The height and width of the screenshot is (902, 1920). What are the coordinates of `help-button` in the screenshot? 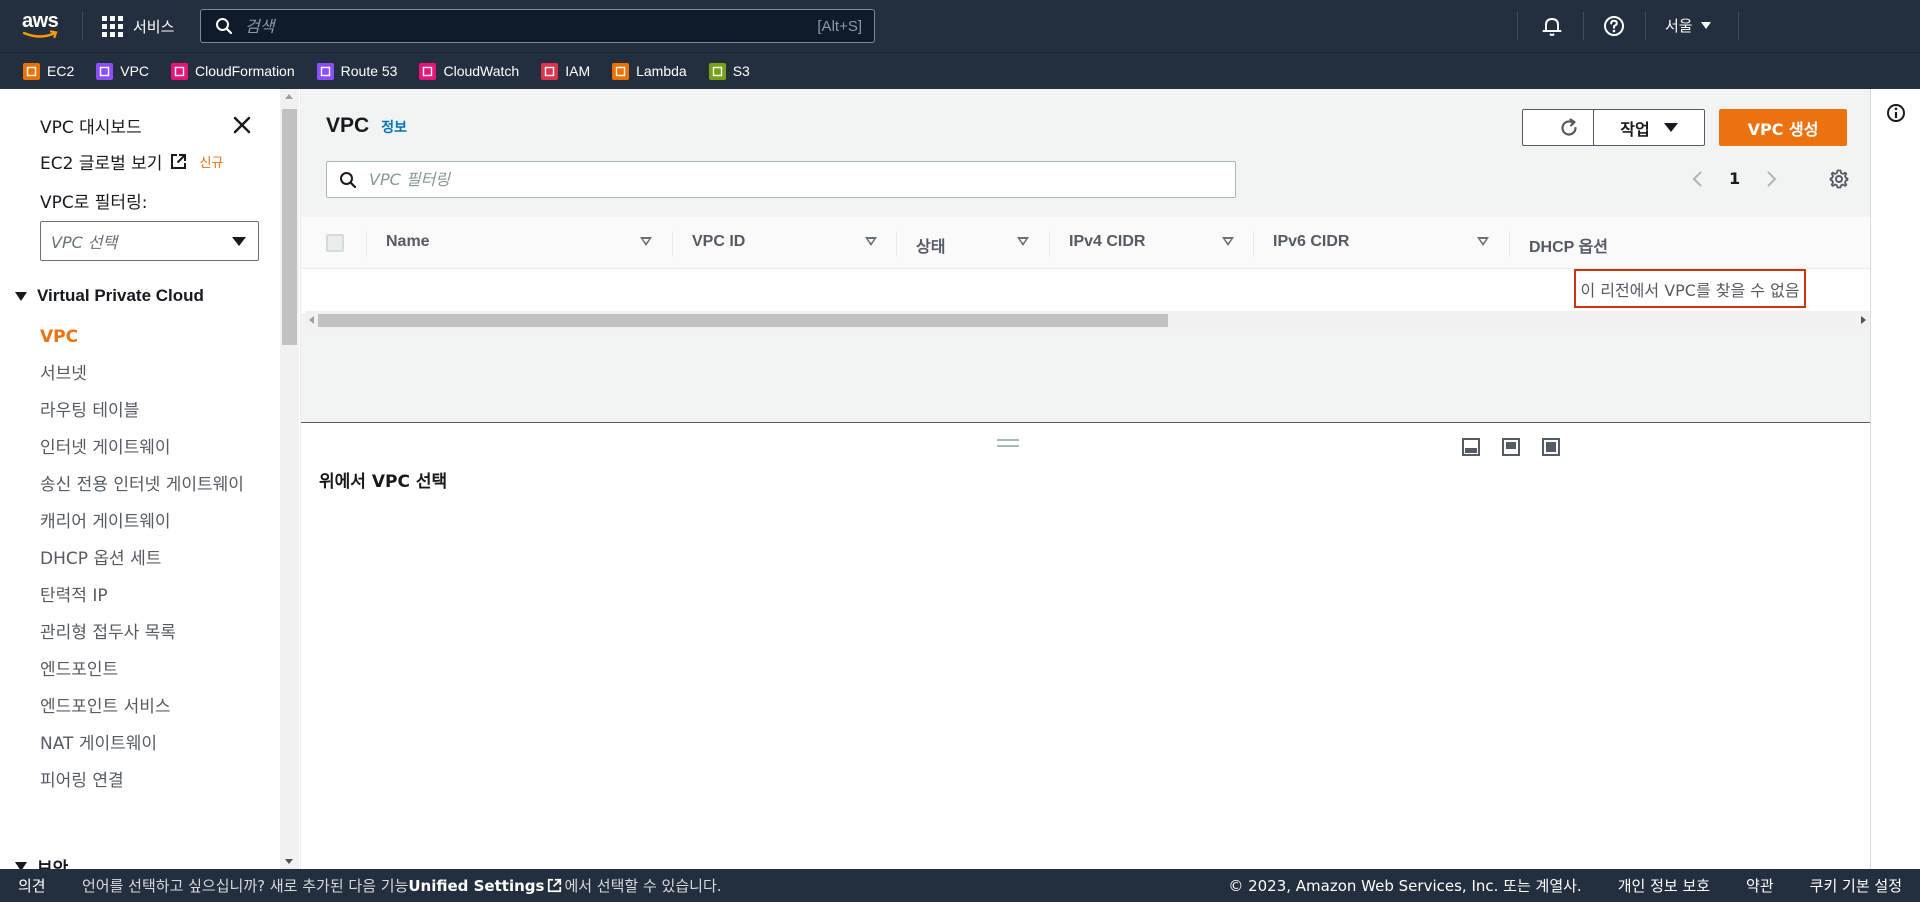 It's located at (1614, 26).